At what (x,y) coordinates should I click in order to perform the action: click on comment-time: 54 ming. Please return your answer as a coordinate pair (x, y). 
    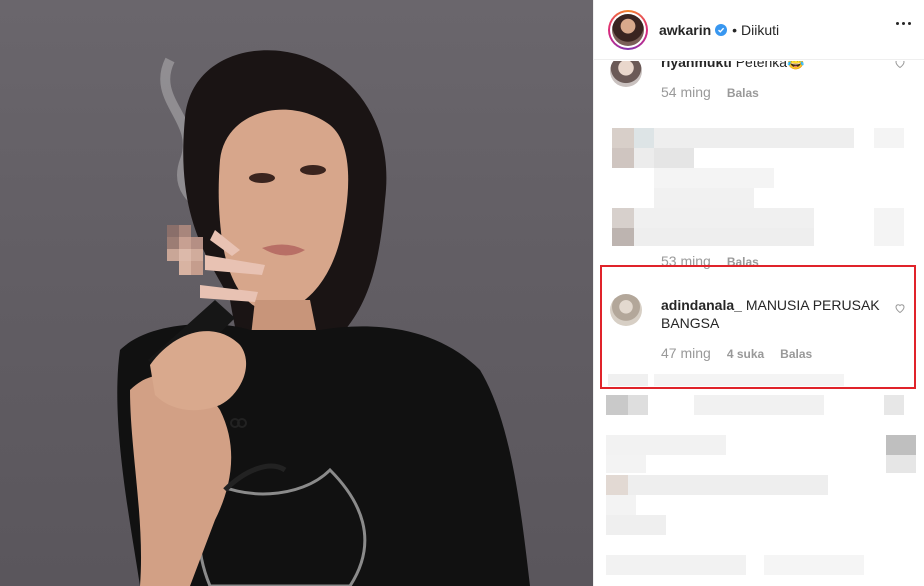
    Looking at the image, I should click on (686, 92).